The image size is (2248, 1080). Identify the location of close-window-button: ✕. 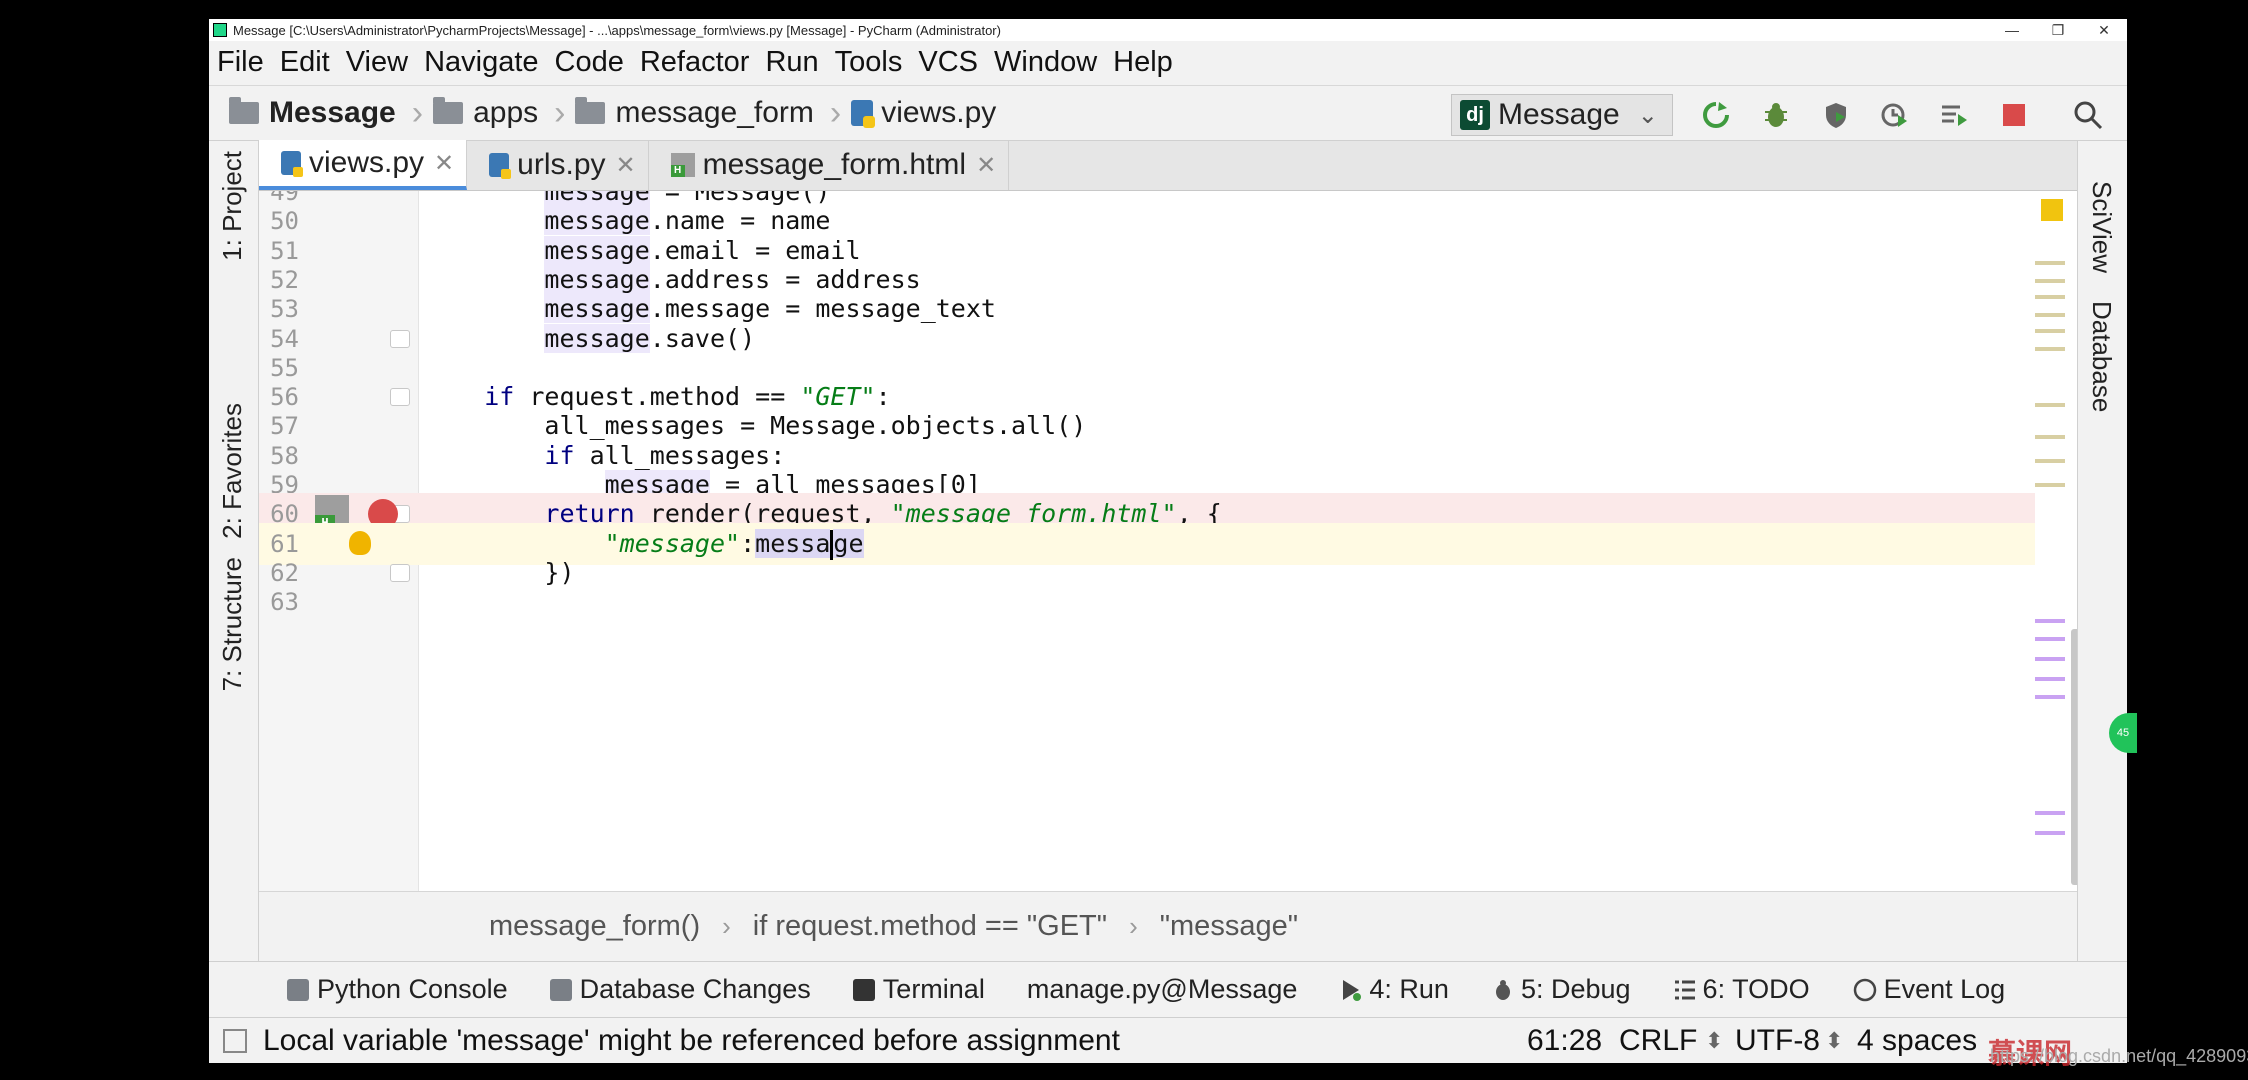
(2104, 30).